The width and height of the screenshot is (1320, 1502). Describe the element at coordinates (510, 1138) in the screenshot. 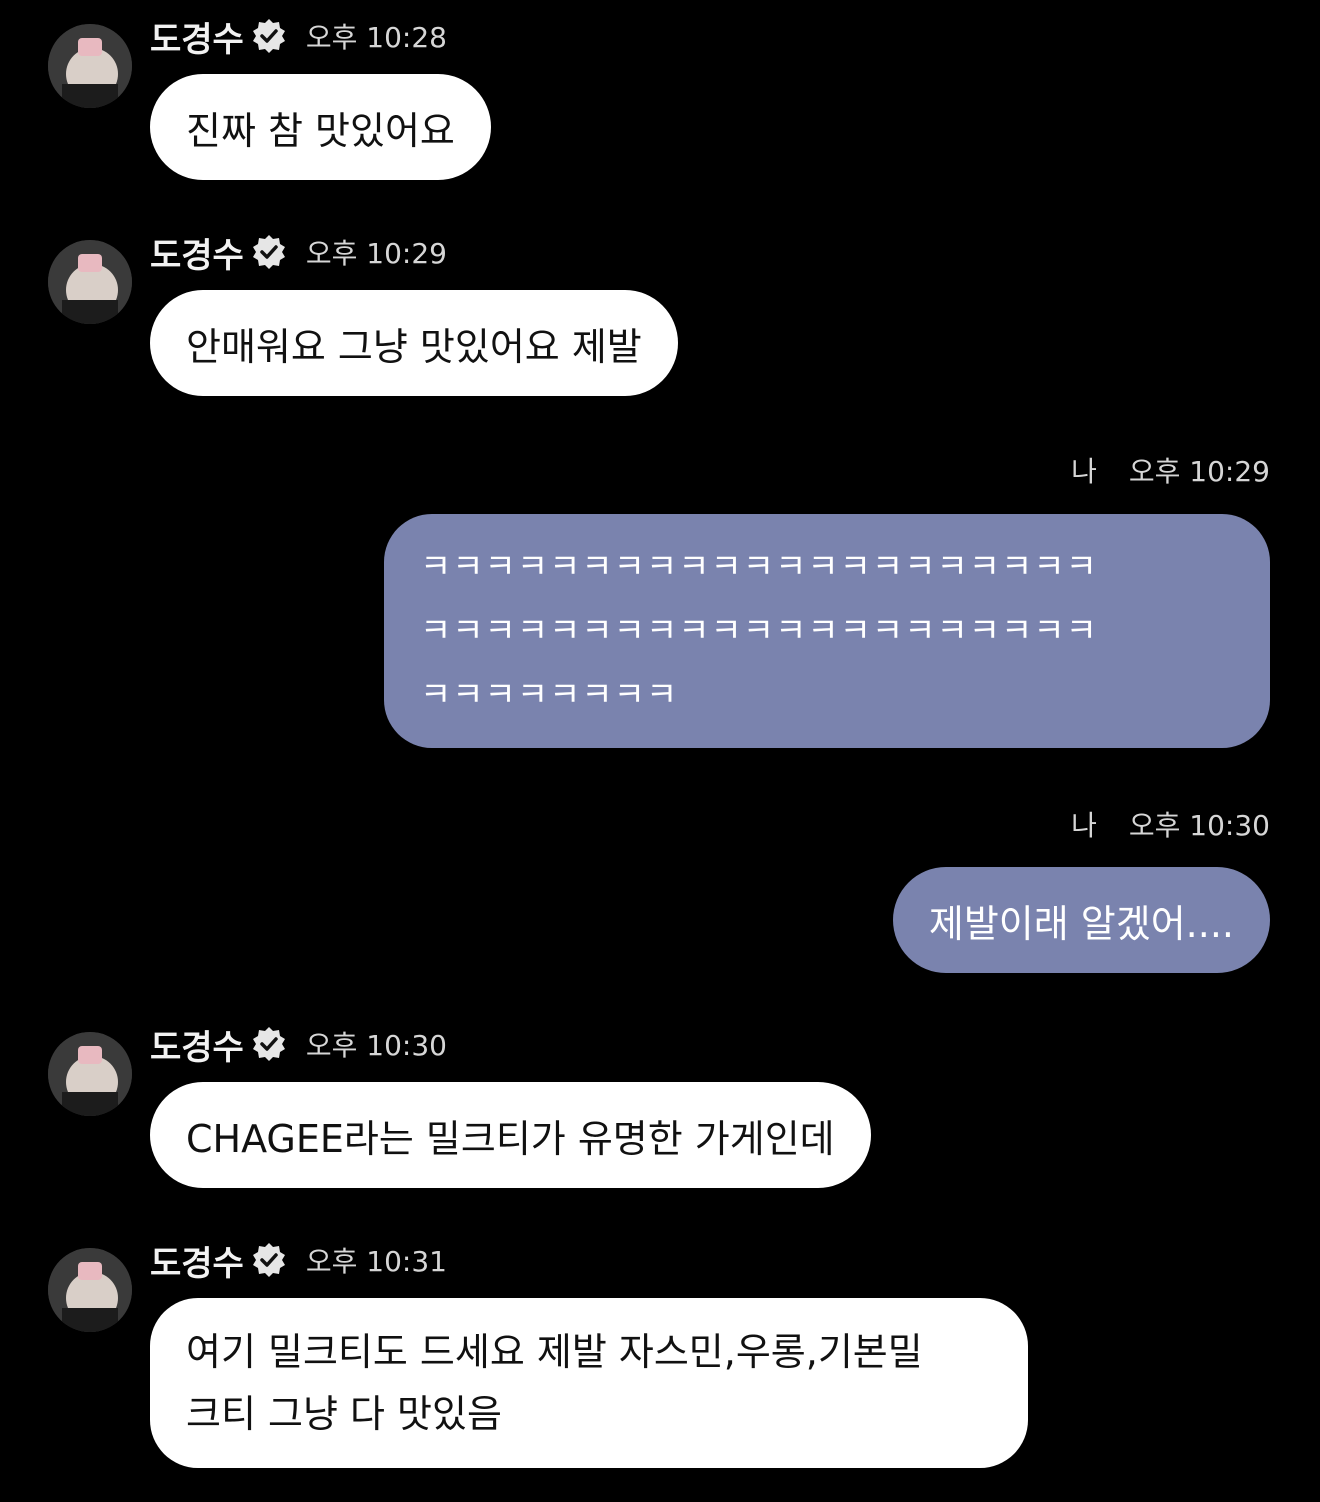

I see `message-text: CHAGEE라는 밀크티가 유명한 가게인데` at that location.